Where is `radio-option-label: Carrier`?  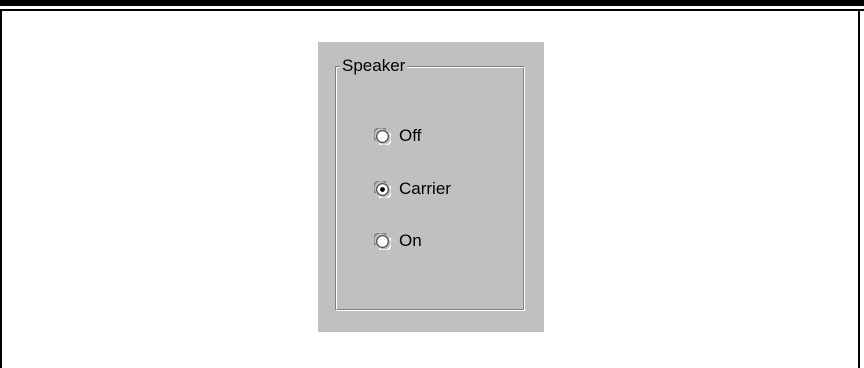
radio-option-label: Carrier is located at coordinates (425, 188).